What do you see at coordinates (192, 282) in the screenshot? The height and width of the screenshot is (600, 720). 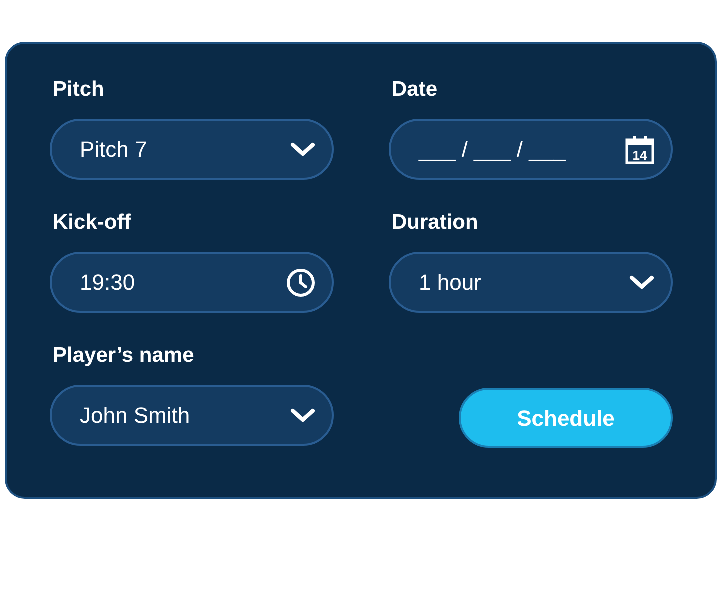 I see `time-field: 19:30` at bounding box center [192, 282].